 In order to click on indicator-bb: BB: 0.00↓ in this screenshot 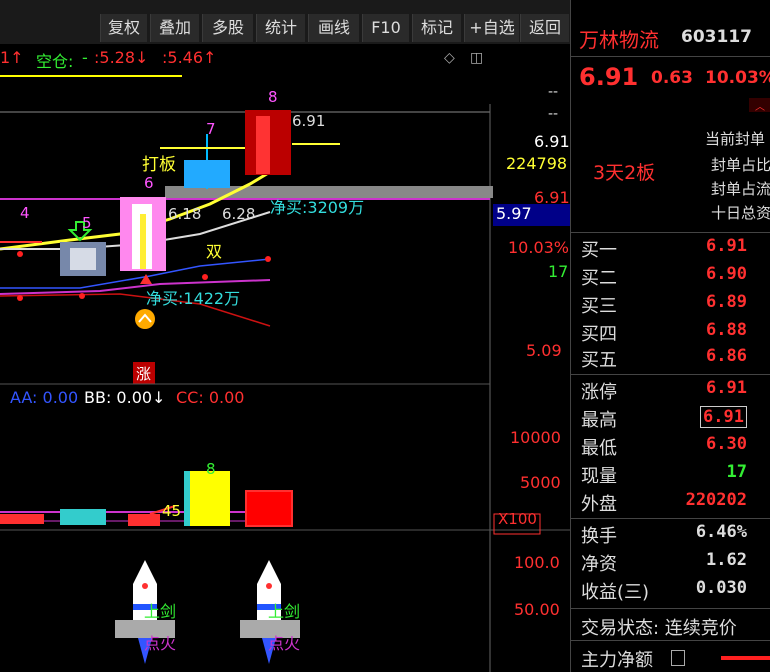, I will do `click(125, 397)`.